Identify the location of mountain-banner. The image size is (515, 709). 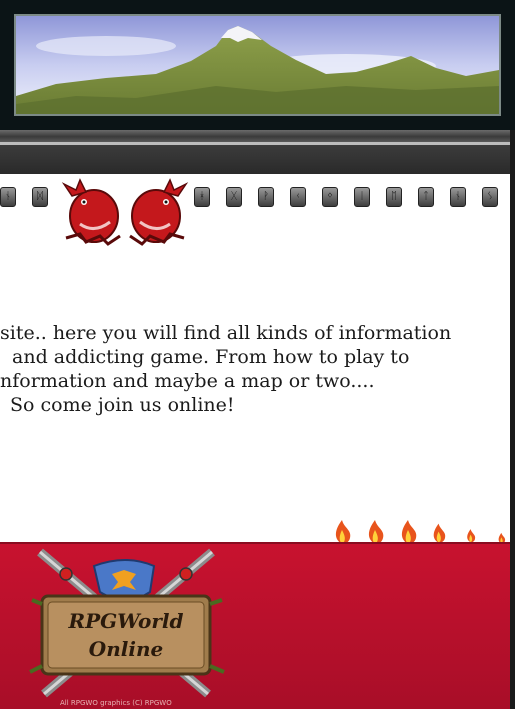
(257, 65).